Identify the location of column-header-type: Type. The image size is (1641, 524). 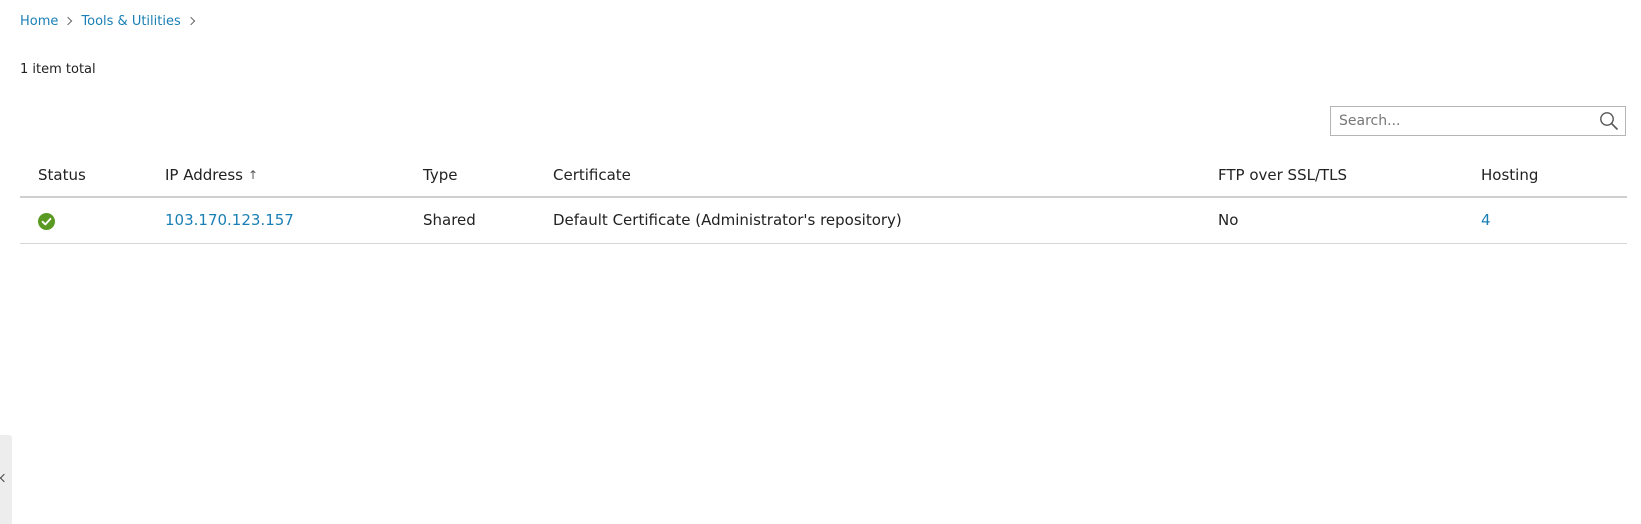
(440, 175).